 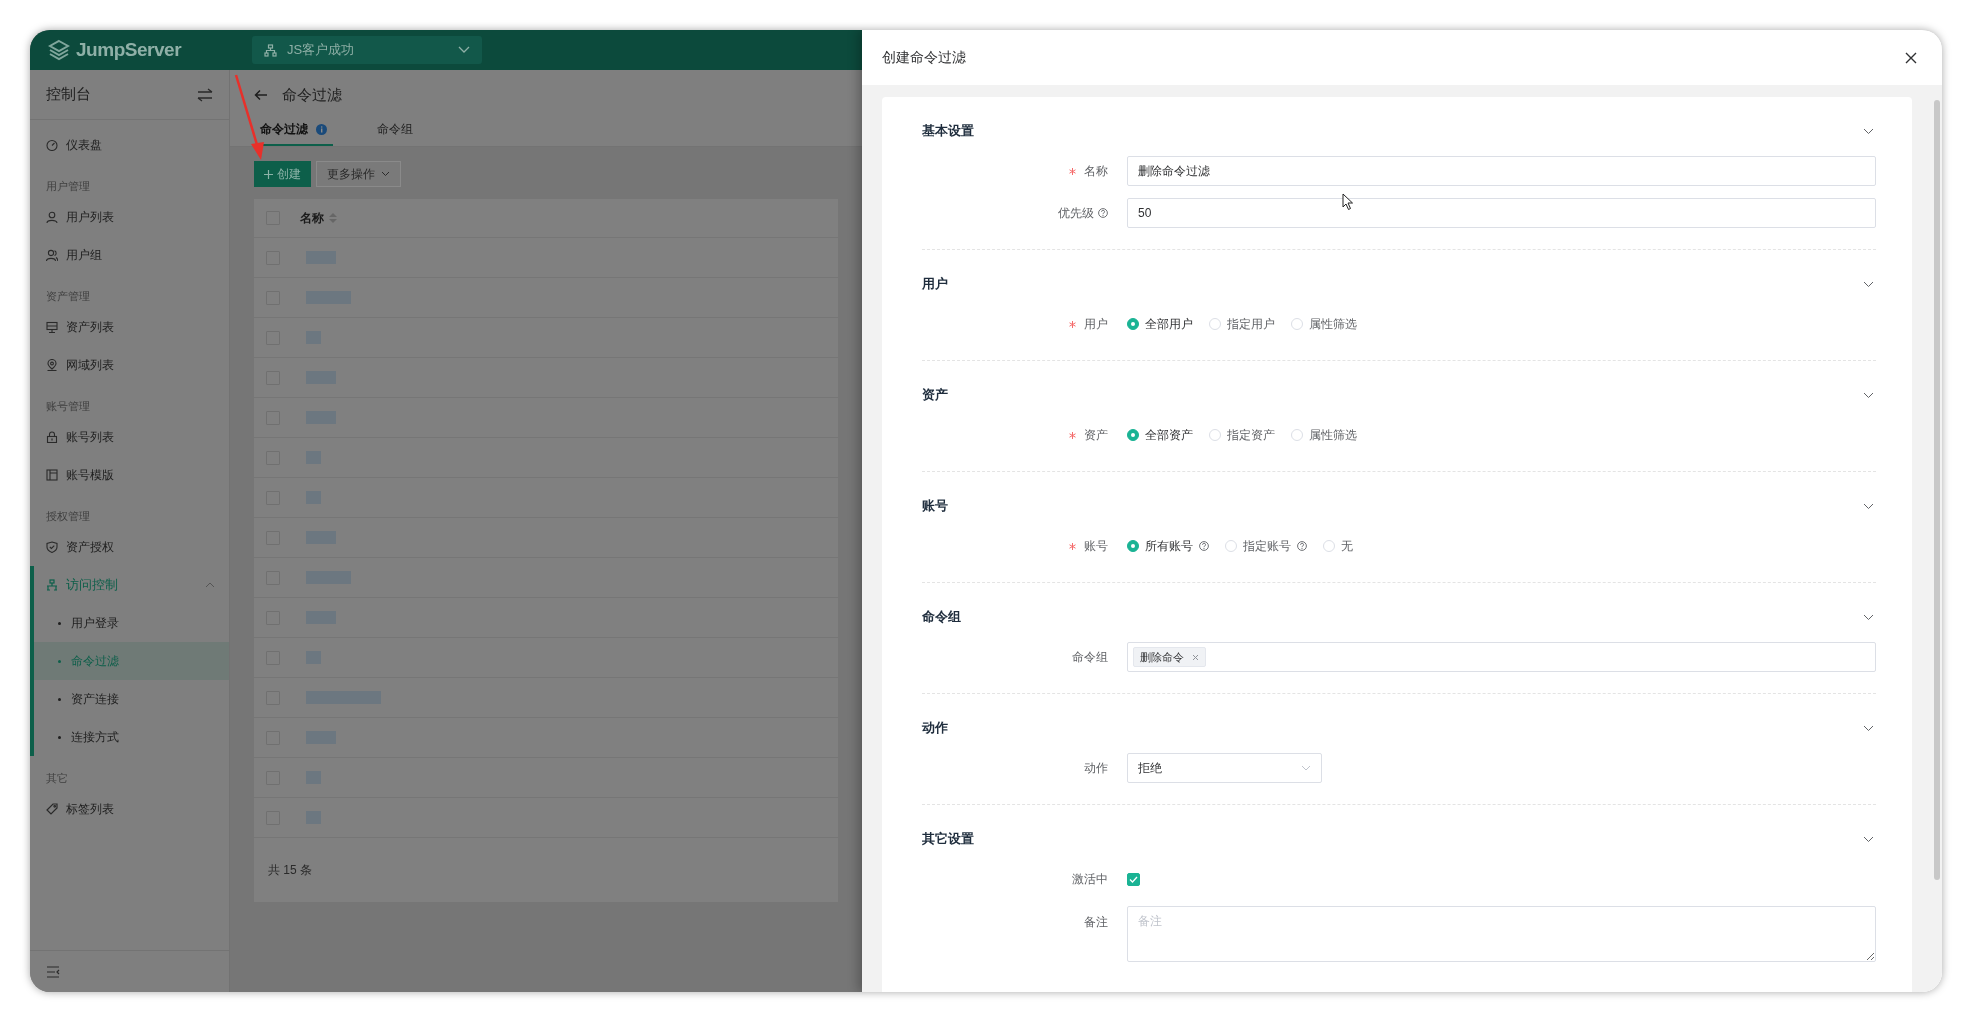 I want to click on section-title: 命令组, so click(x=941, y=617).